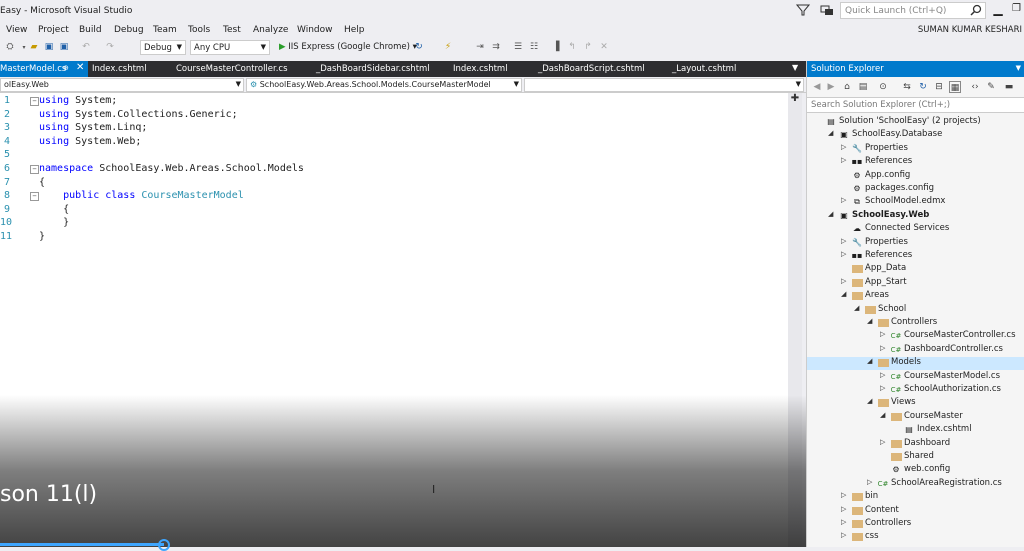  I want to click on tree-node: ▷ C# SchoolAuthorization.cs, so click(915, 390).